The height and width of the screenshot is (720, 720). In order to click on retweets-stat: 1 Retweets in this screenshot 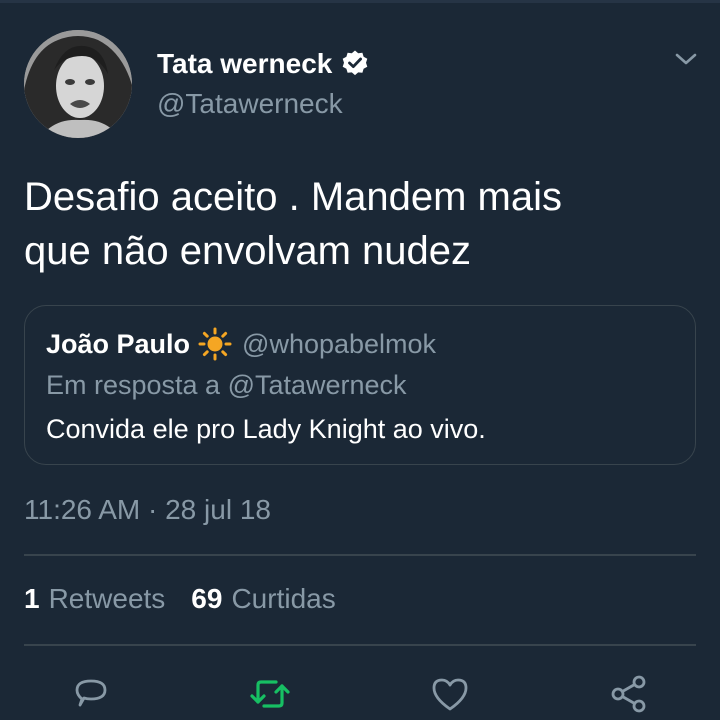, I will do `click(94, 599)`.